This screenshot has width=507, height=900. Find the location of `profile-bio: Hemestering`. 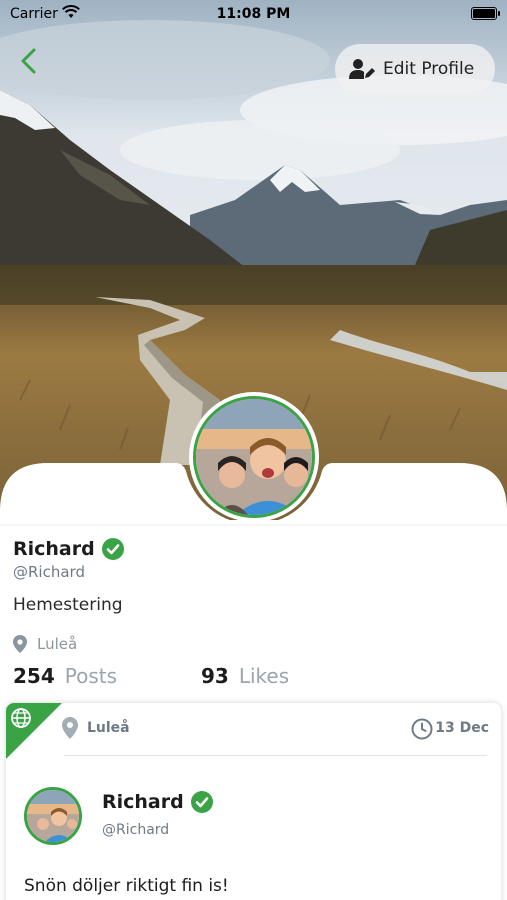

profile-bio: Hemestering is located at coordinates (68, 605).